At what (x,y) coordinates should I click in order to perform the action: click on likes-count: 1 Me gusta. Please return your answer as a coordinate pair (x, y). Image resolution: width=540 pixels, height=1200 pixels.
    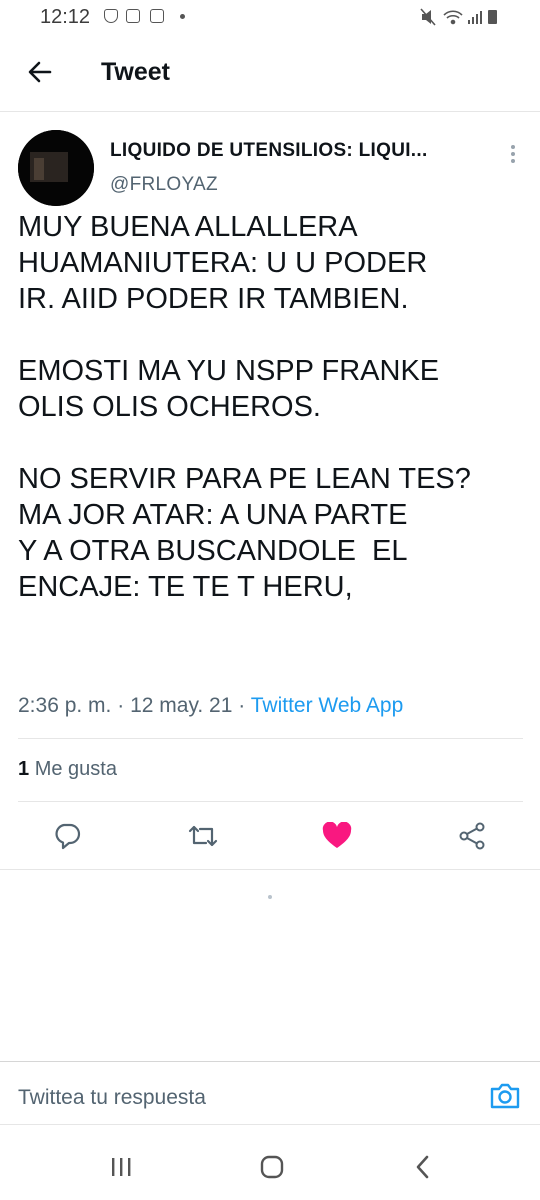
    Looking at the image, I should click on (67, 769).